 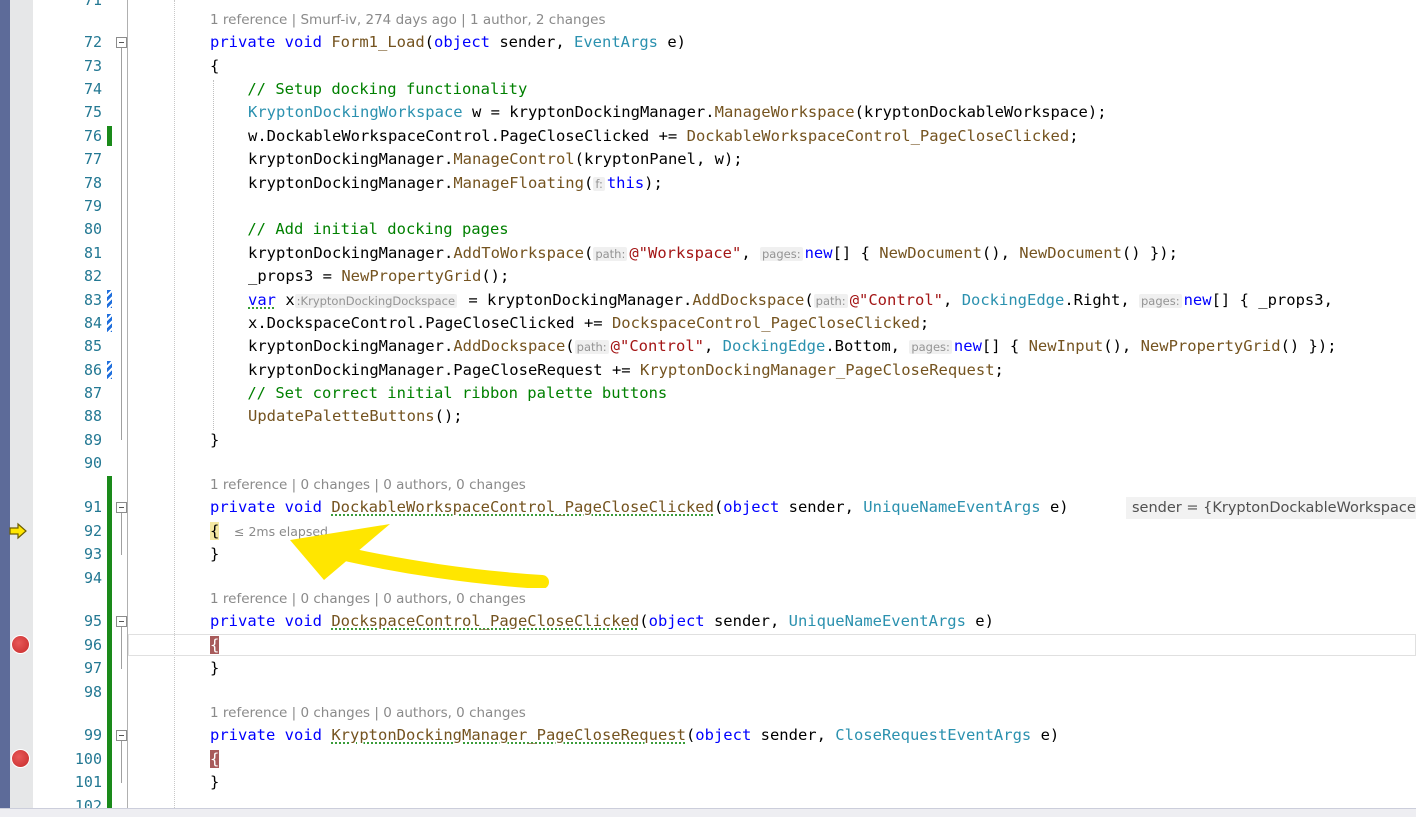 What do you see at coordinates (92, 159) in the screenshot?
I see `line-number: 77` at bounding box center [92, 159].